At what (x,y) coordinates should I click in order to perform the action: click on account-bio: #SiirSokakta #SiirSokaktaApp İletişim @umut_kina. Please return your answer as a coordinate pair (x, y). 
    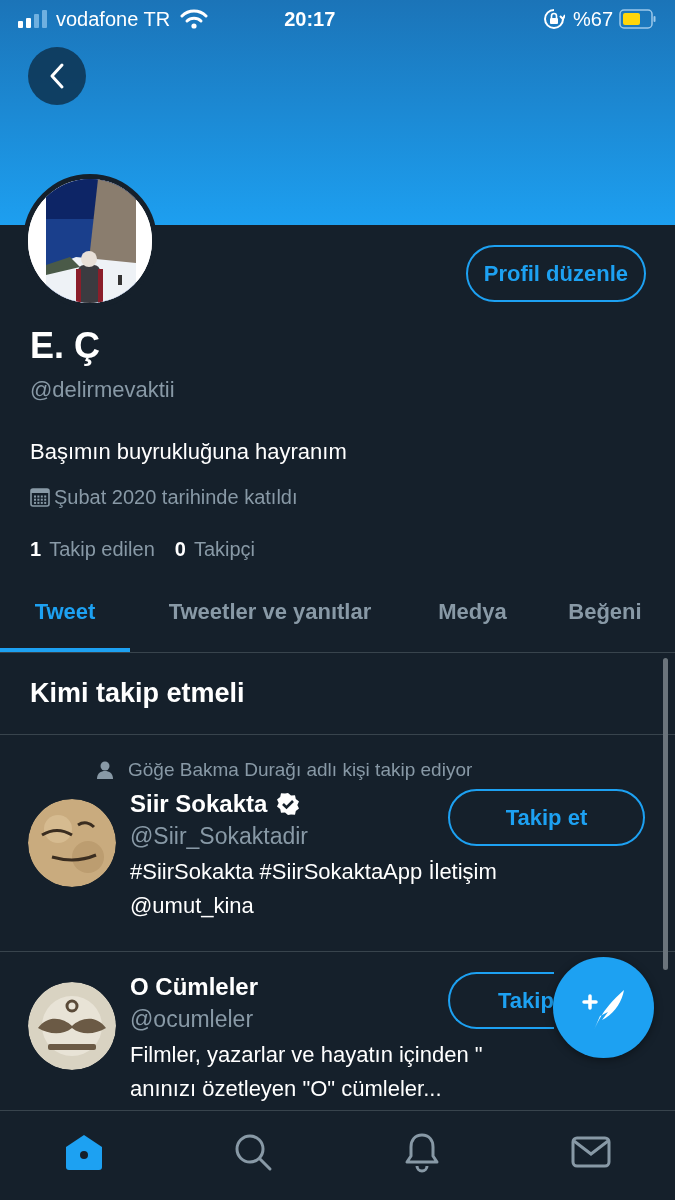
    Looking at the image, I should click on (314, 889).